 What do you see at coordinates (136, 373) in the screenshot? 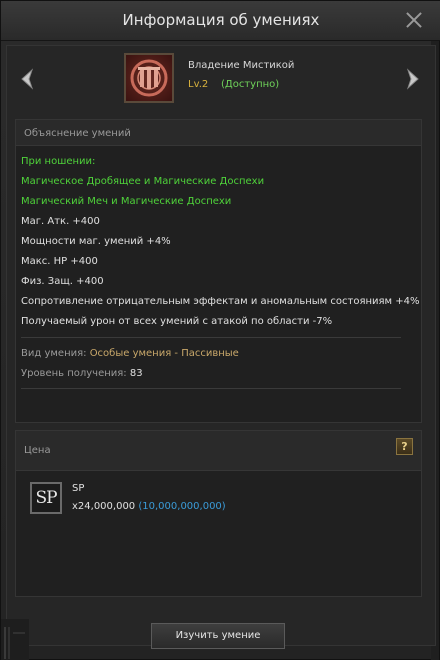
I see `acquire-level-value: 83` at bounding box center [136, 373].